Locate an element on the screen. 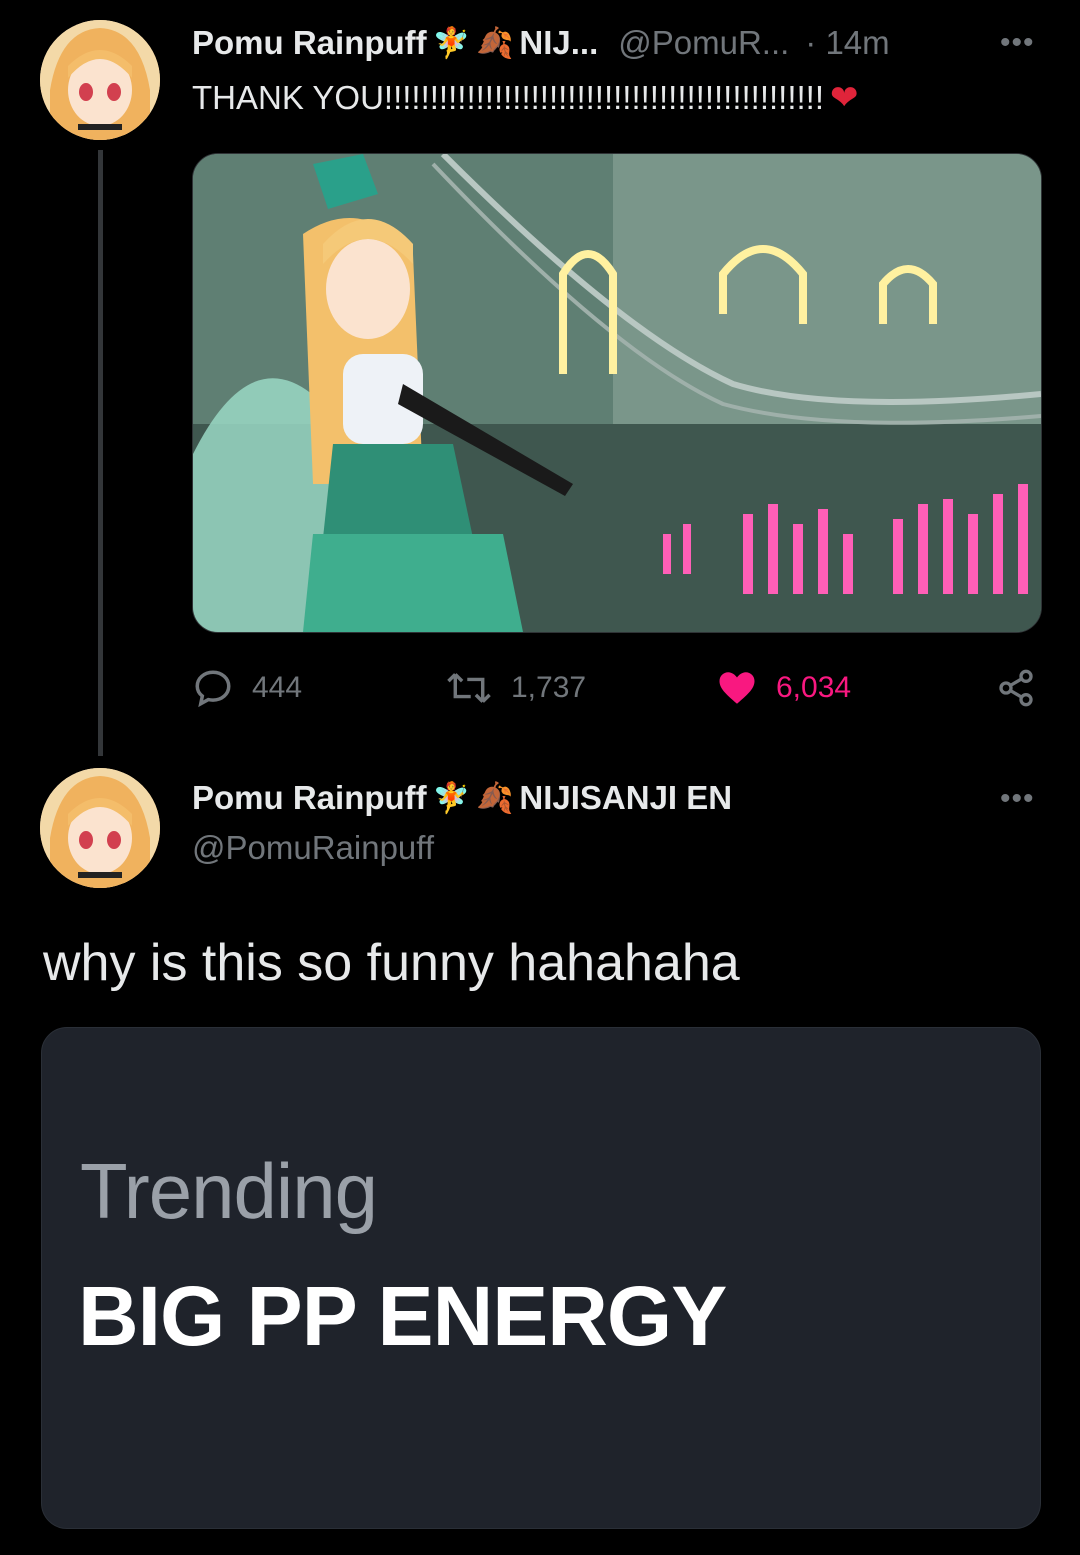 Image resolution: width=1080 pixels, height=1555 pixels. repost-icon is located at coordinates (469, 688).